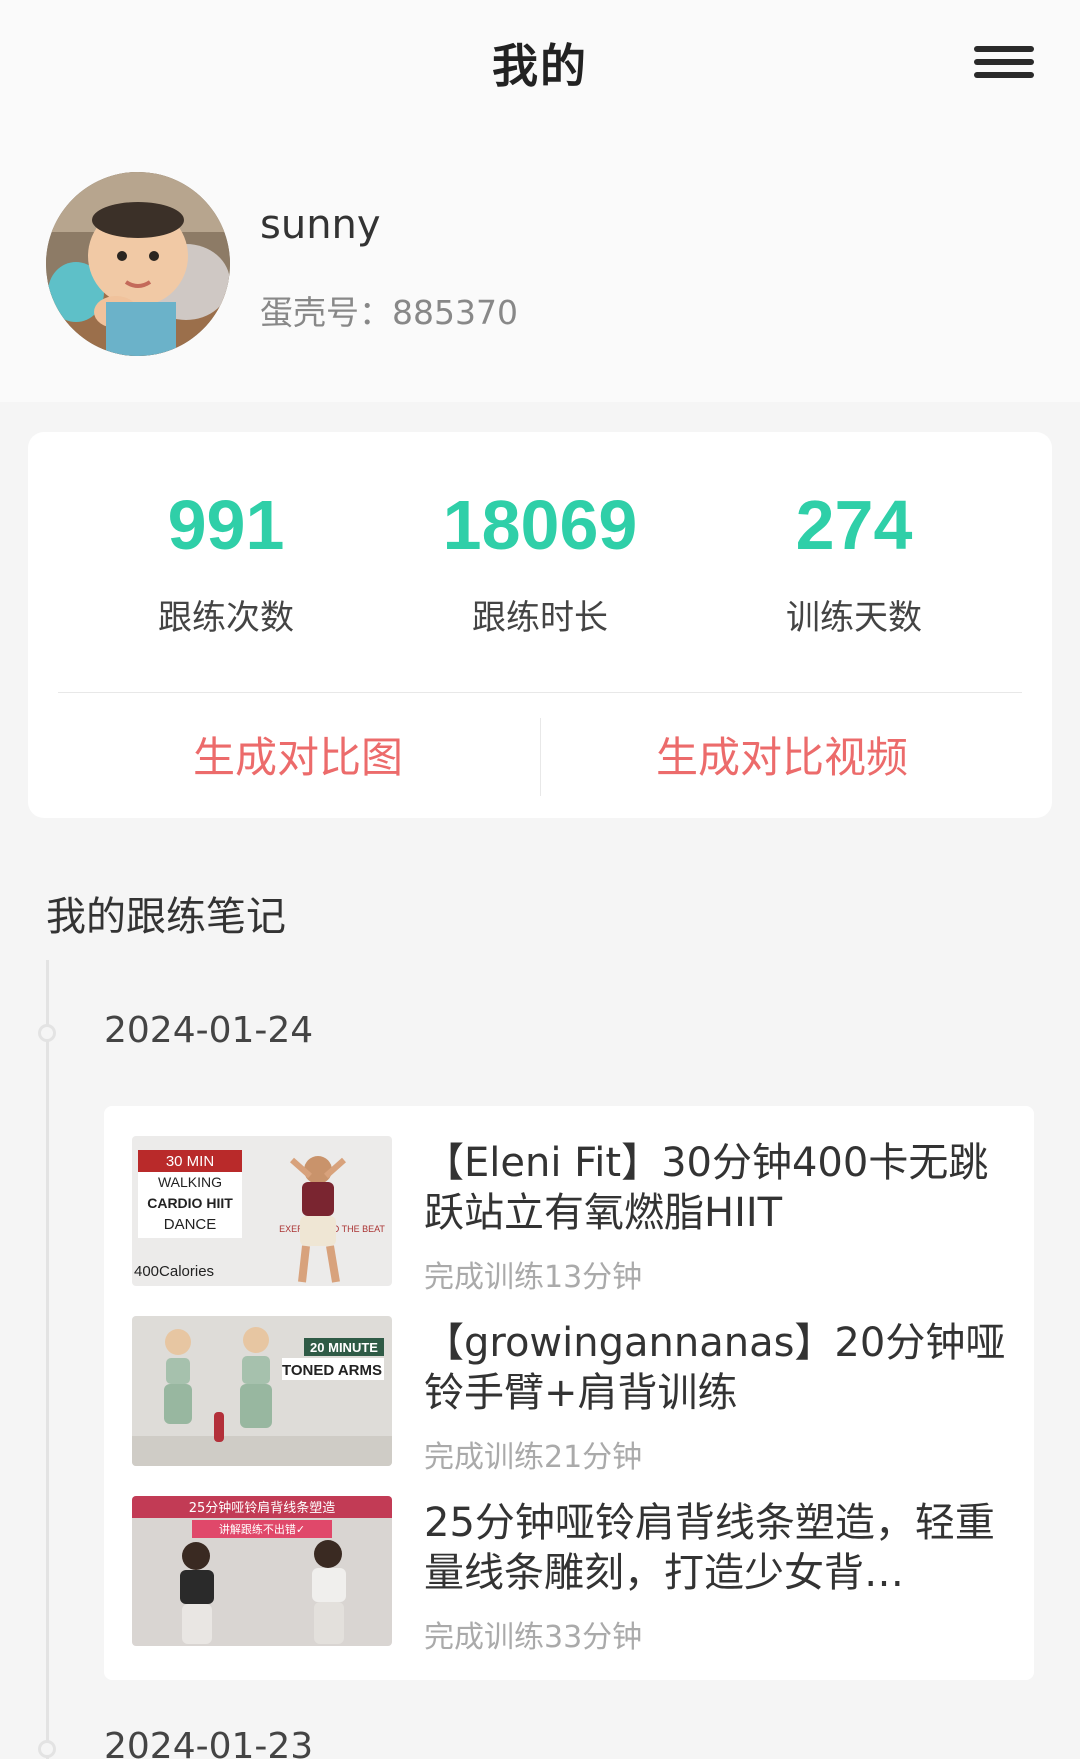  What do you see at coordinates (533, 1277) in the screenshot?
I see `workout-duration: 完成训练13分钟` at bounding box center [533, 1277].